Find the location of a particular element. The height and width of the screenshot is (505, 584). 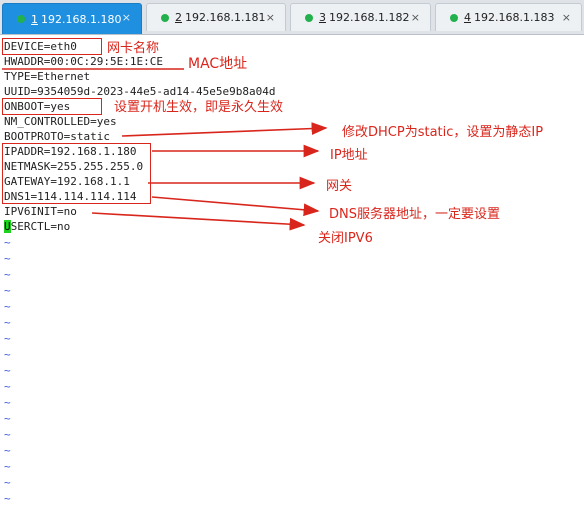

ip-note: IP地址 is located at coordinates (349, 155).